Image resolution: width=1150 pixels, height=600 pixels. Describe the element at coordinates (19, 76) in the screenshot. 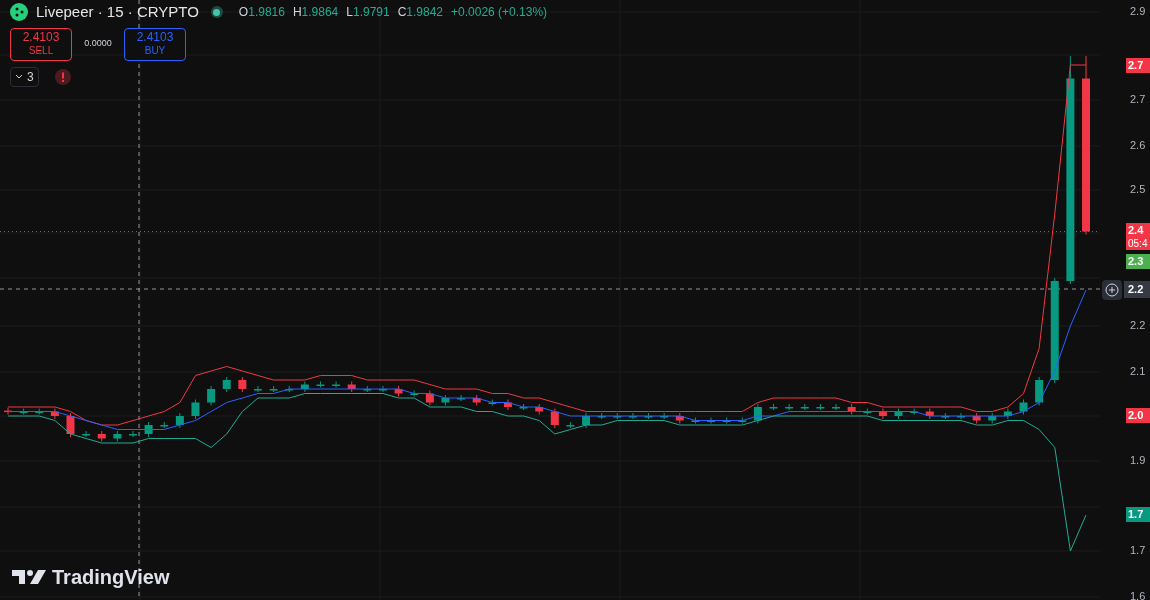

I see `chevron-down-icon` at that location.